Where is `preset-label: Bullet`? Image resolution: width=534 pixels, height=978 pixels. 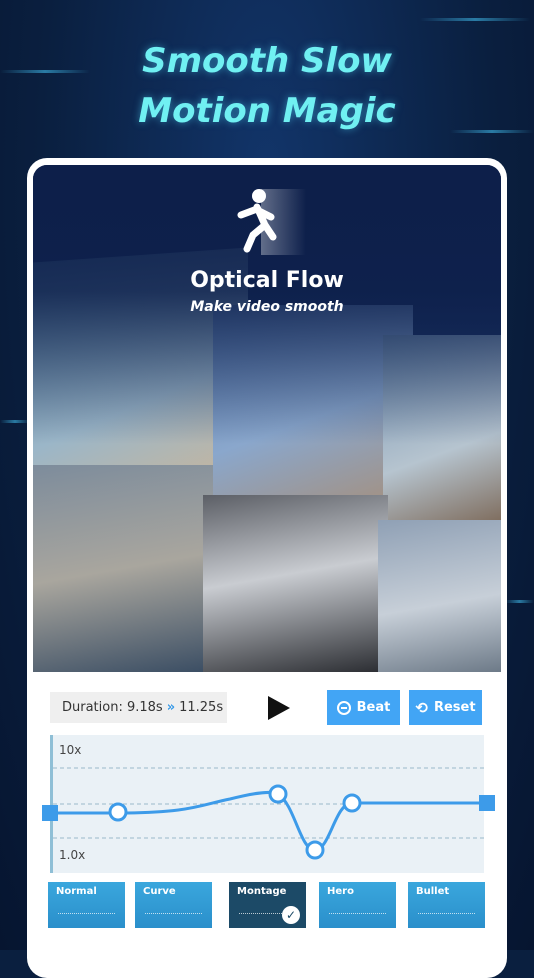
preset-label: Bullet is located at coordinates (433, 891).